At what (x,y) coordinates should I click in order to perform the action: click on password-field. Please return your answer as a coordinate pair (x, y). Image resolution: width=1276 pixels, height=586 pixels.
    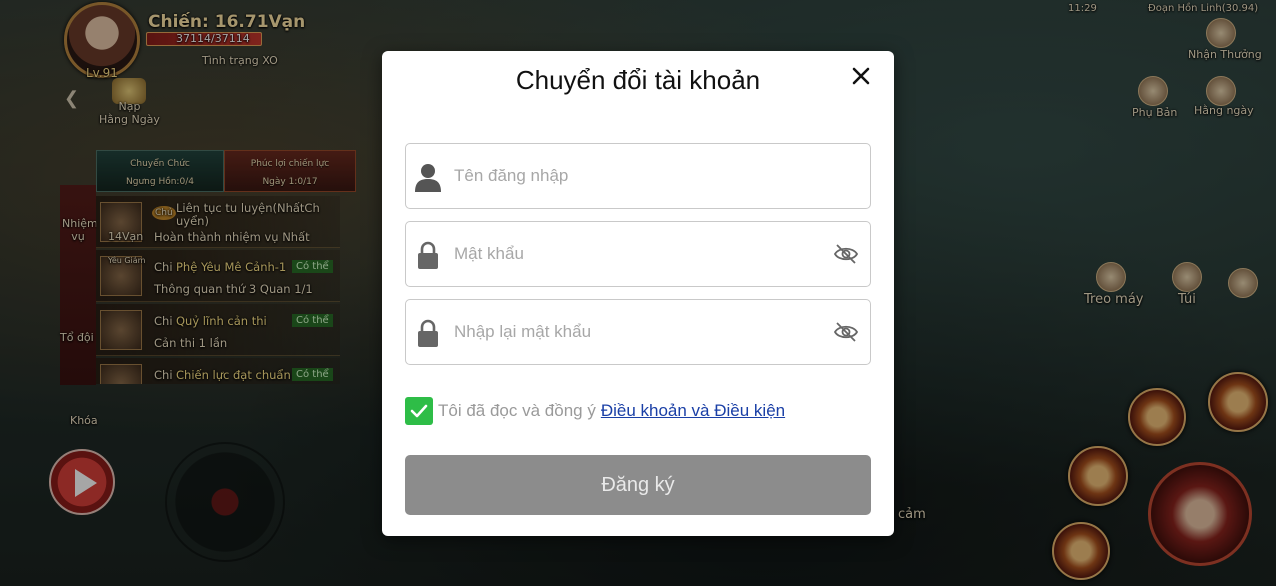
    Looking at the image, I should click on (638, 254).